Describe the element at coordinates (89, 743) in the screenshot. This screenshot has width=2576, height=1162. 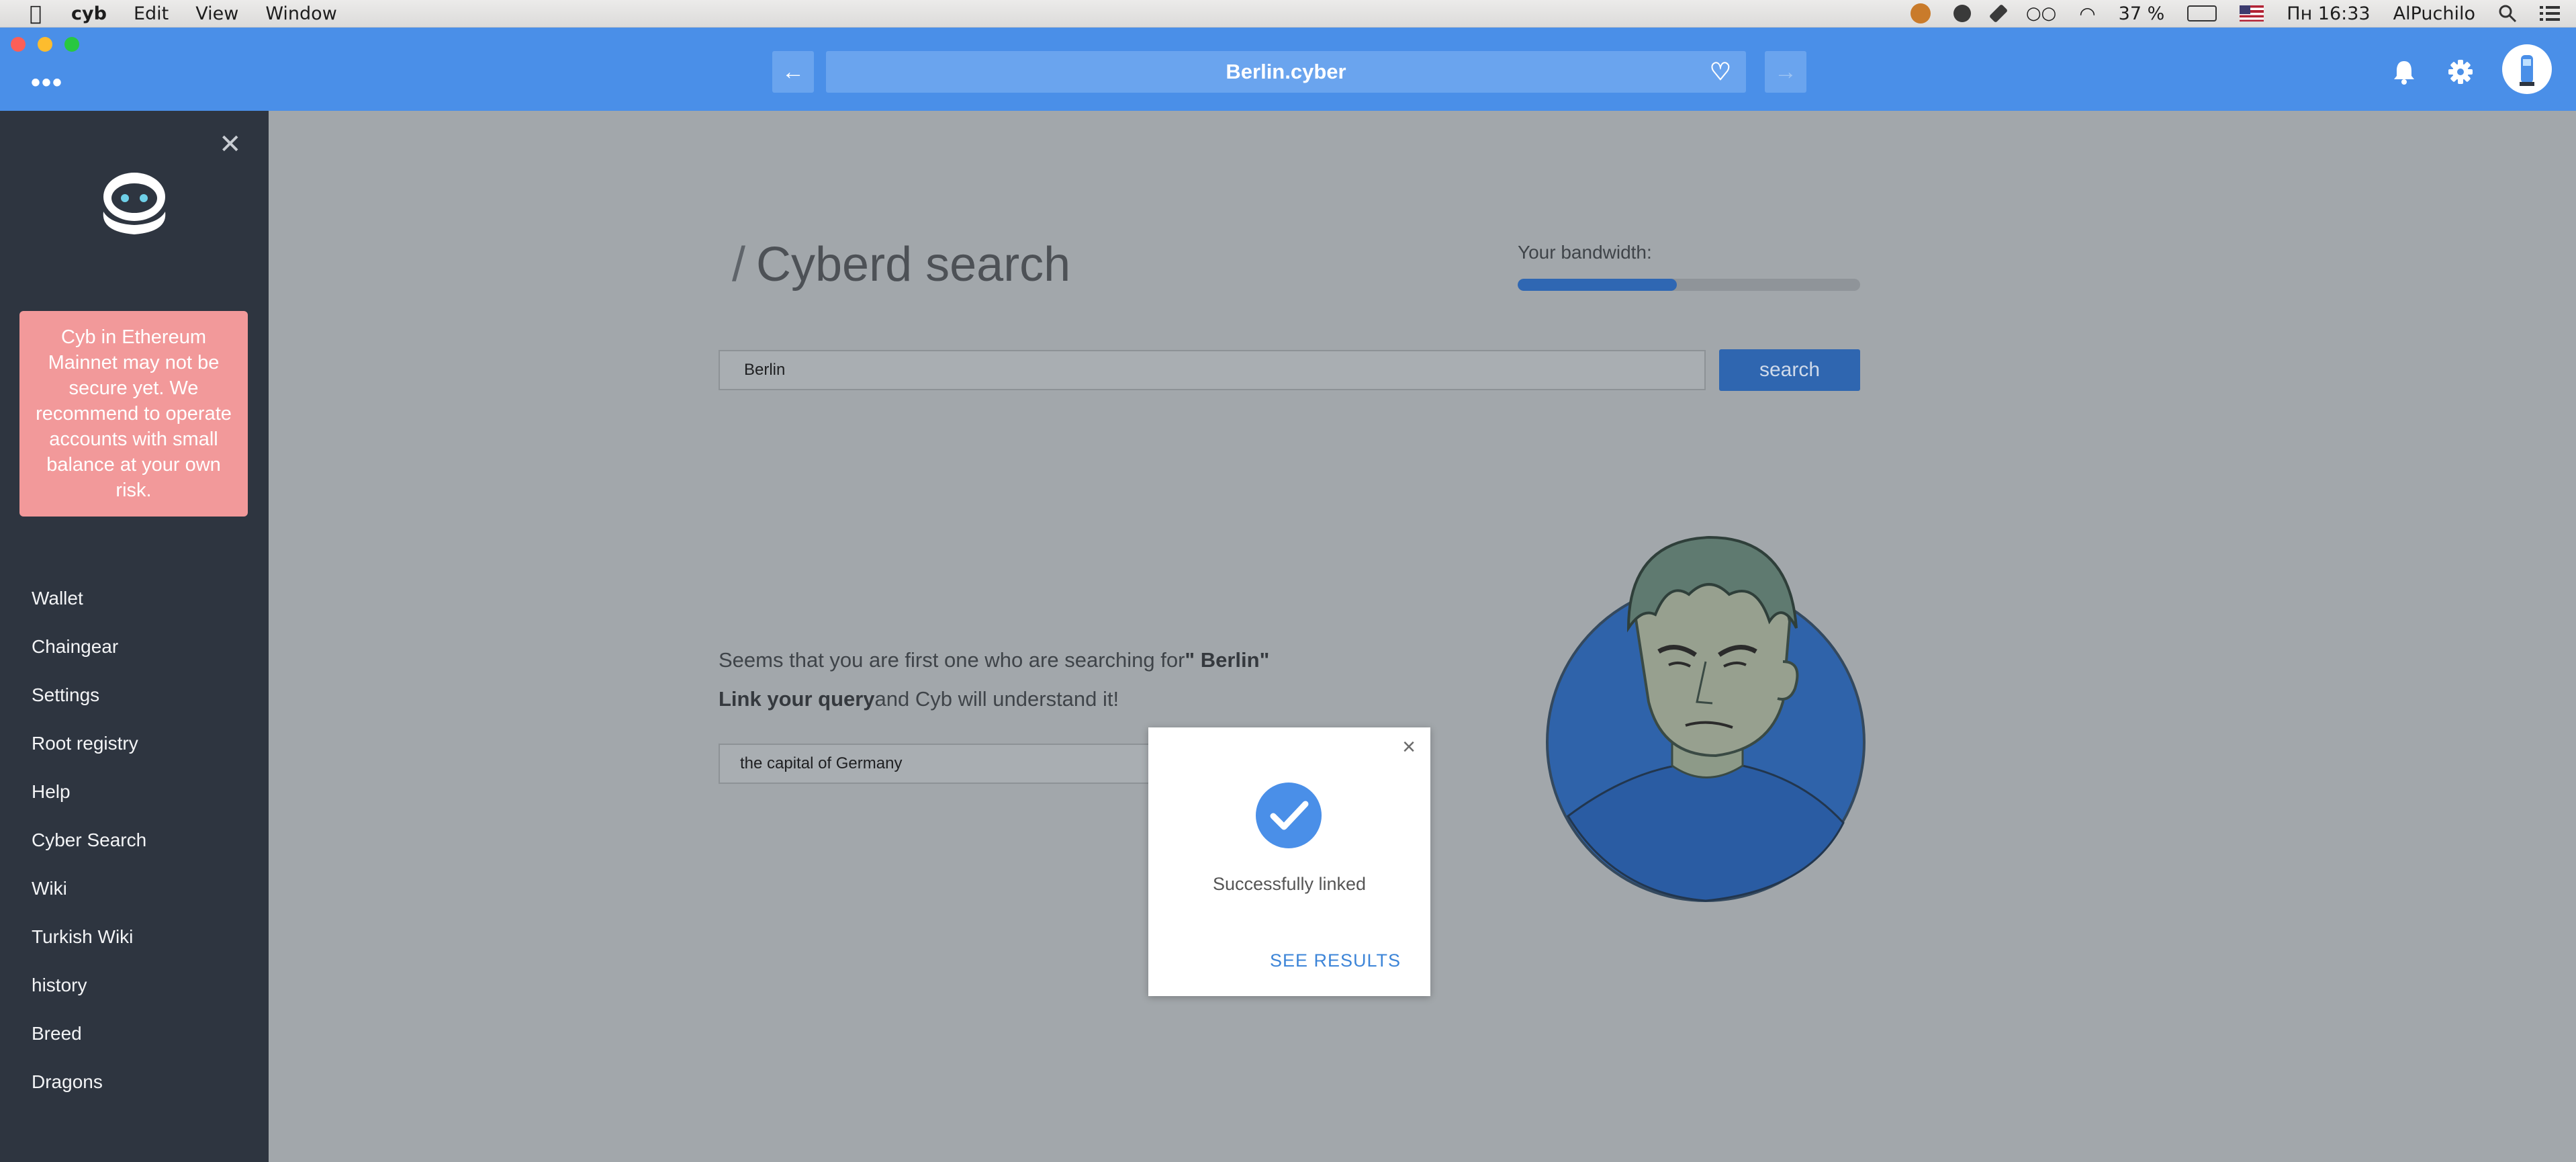
I see `sidebar-item-root-registry: Root registry` at that location.